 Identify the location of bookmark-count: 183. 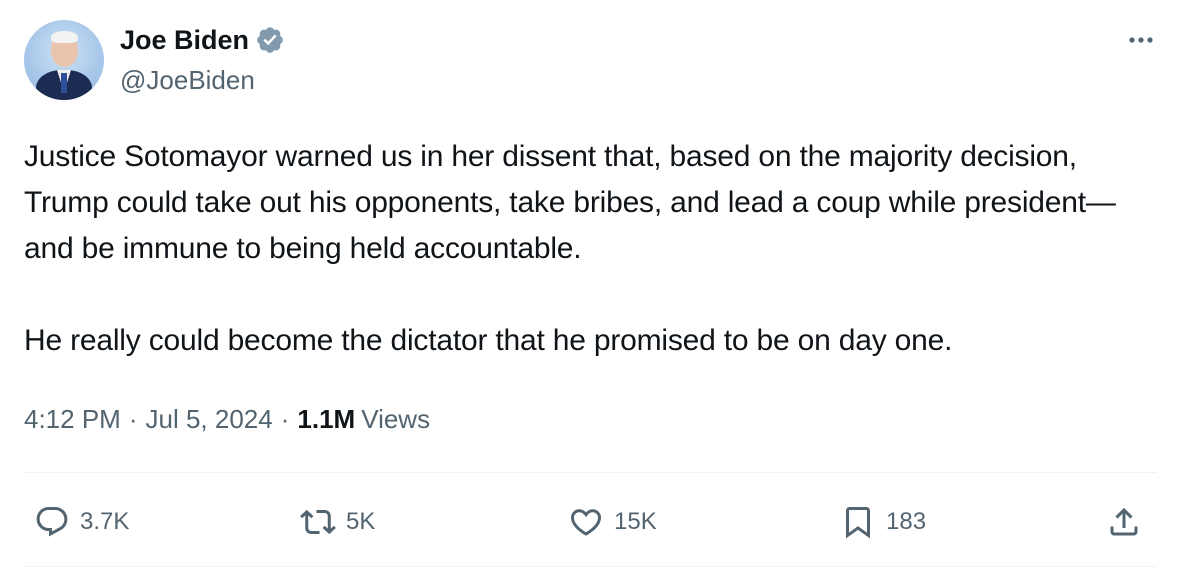
(906, 521).